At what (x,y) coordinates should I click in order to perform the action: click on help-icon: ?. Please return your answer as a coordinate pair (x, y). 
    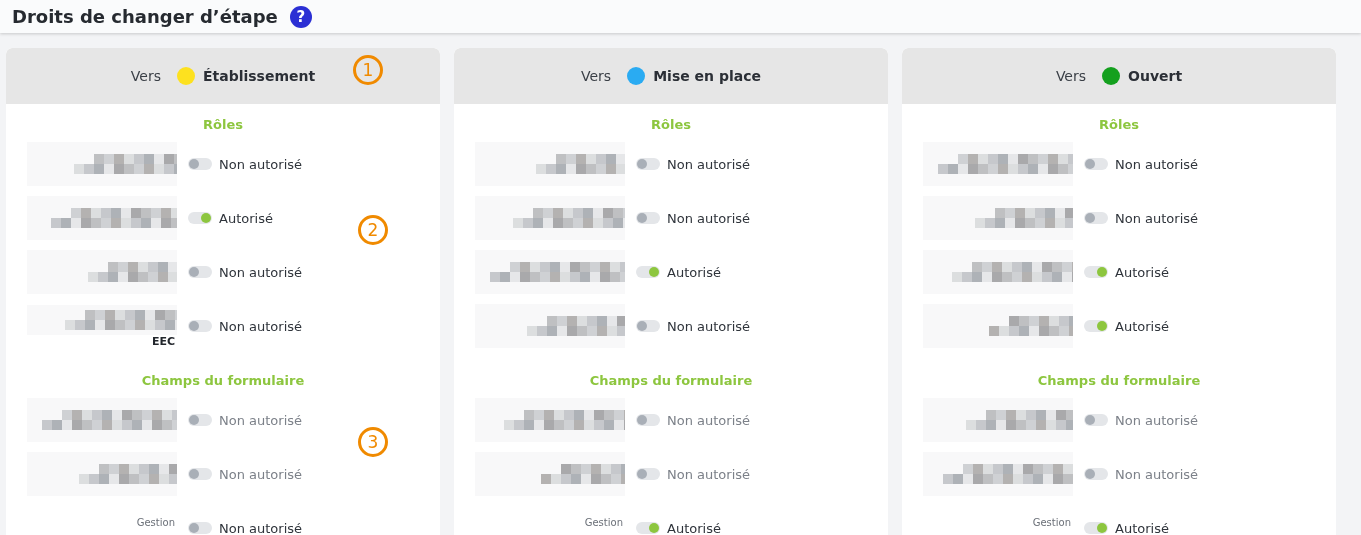
    Looking at the image, I should click on (300, 16).